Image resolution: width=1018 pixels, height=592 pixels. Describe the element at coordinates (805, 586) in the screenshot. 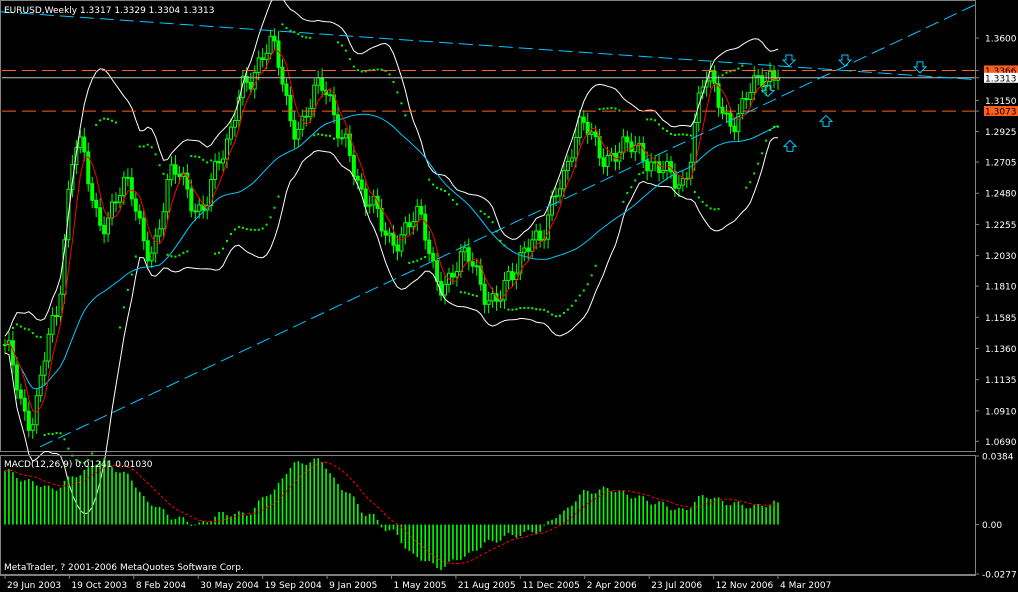

I see `time-tick-label: 4 Mar 2007` at that location.